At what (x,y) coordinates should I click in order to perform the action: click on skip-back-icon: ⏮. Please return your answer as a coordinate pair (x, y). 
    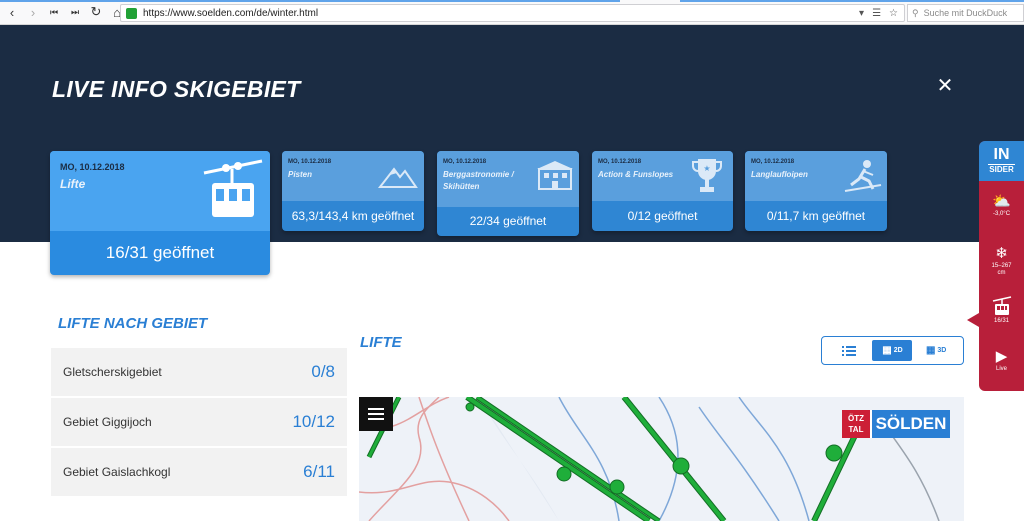
    Looking at the image, I should click on (54, 12).